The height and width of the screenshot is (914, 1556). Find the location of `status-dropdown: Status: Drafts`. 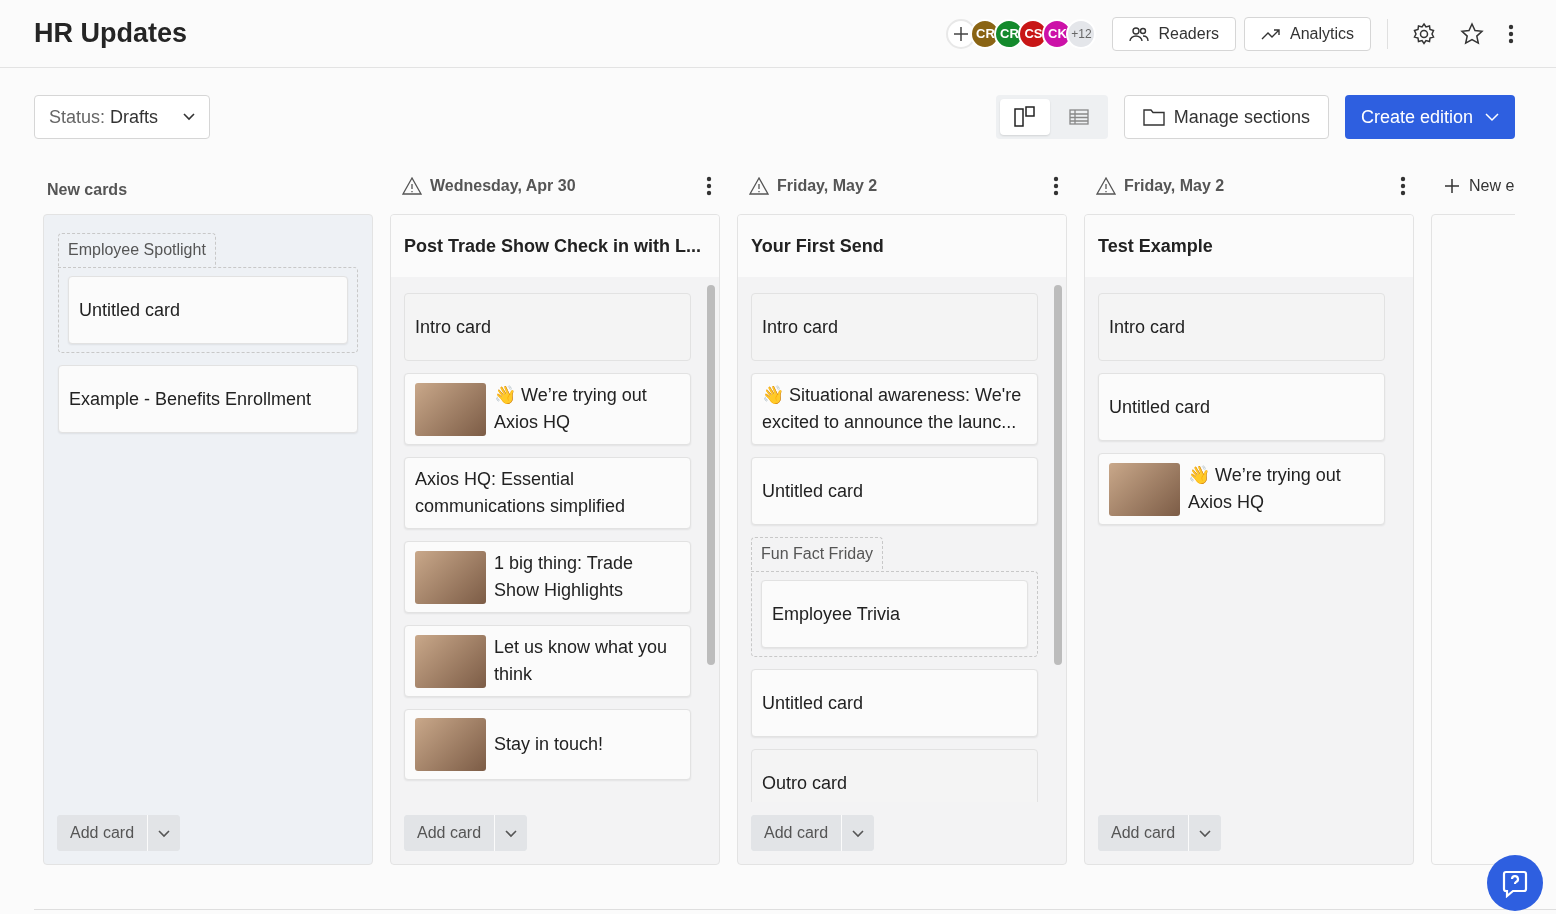

status-dropdown: Status: Drafts is located at coordinates (122, 117).